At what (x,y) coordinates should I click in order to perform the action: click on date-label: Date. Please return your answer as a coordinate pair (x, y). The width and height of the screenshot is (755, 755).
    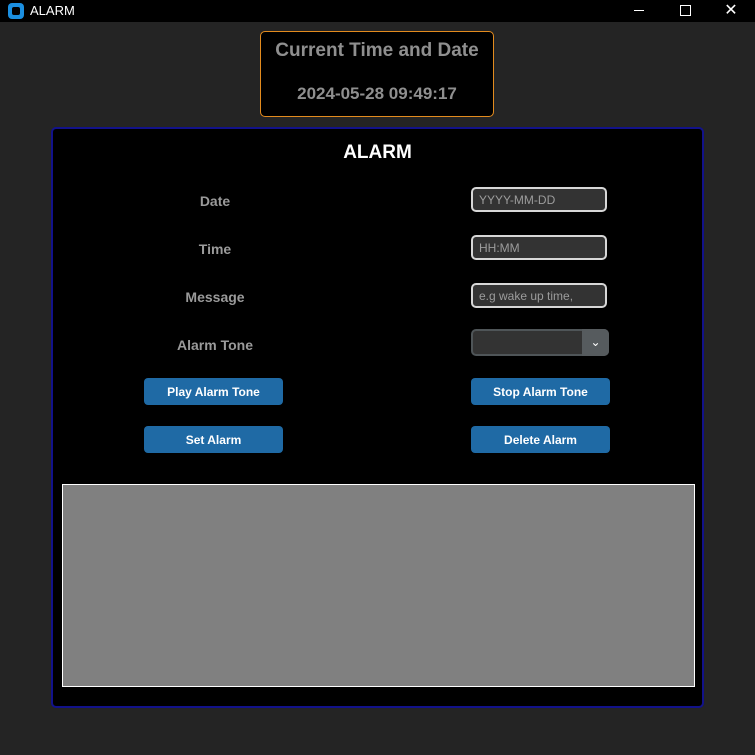
    Looking at the image, I should click on (215, 201).